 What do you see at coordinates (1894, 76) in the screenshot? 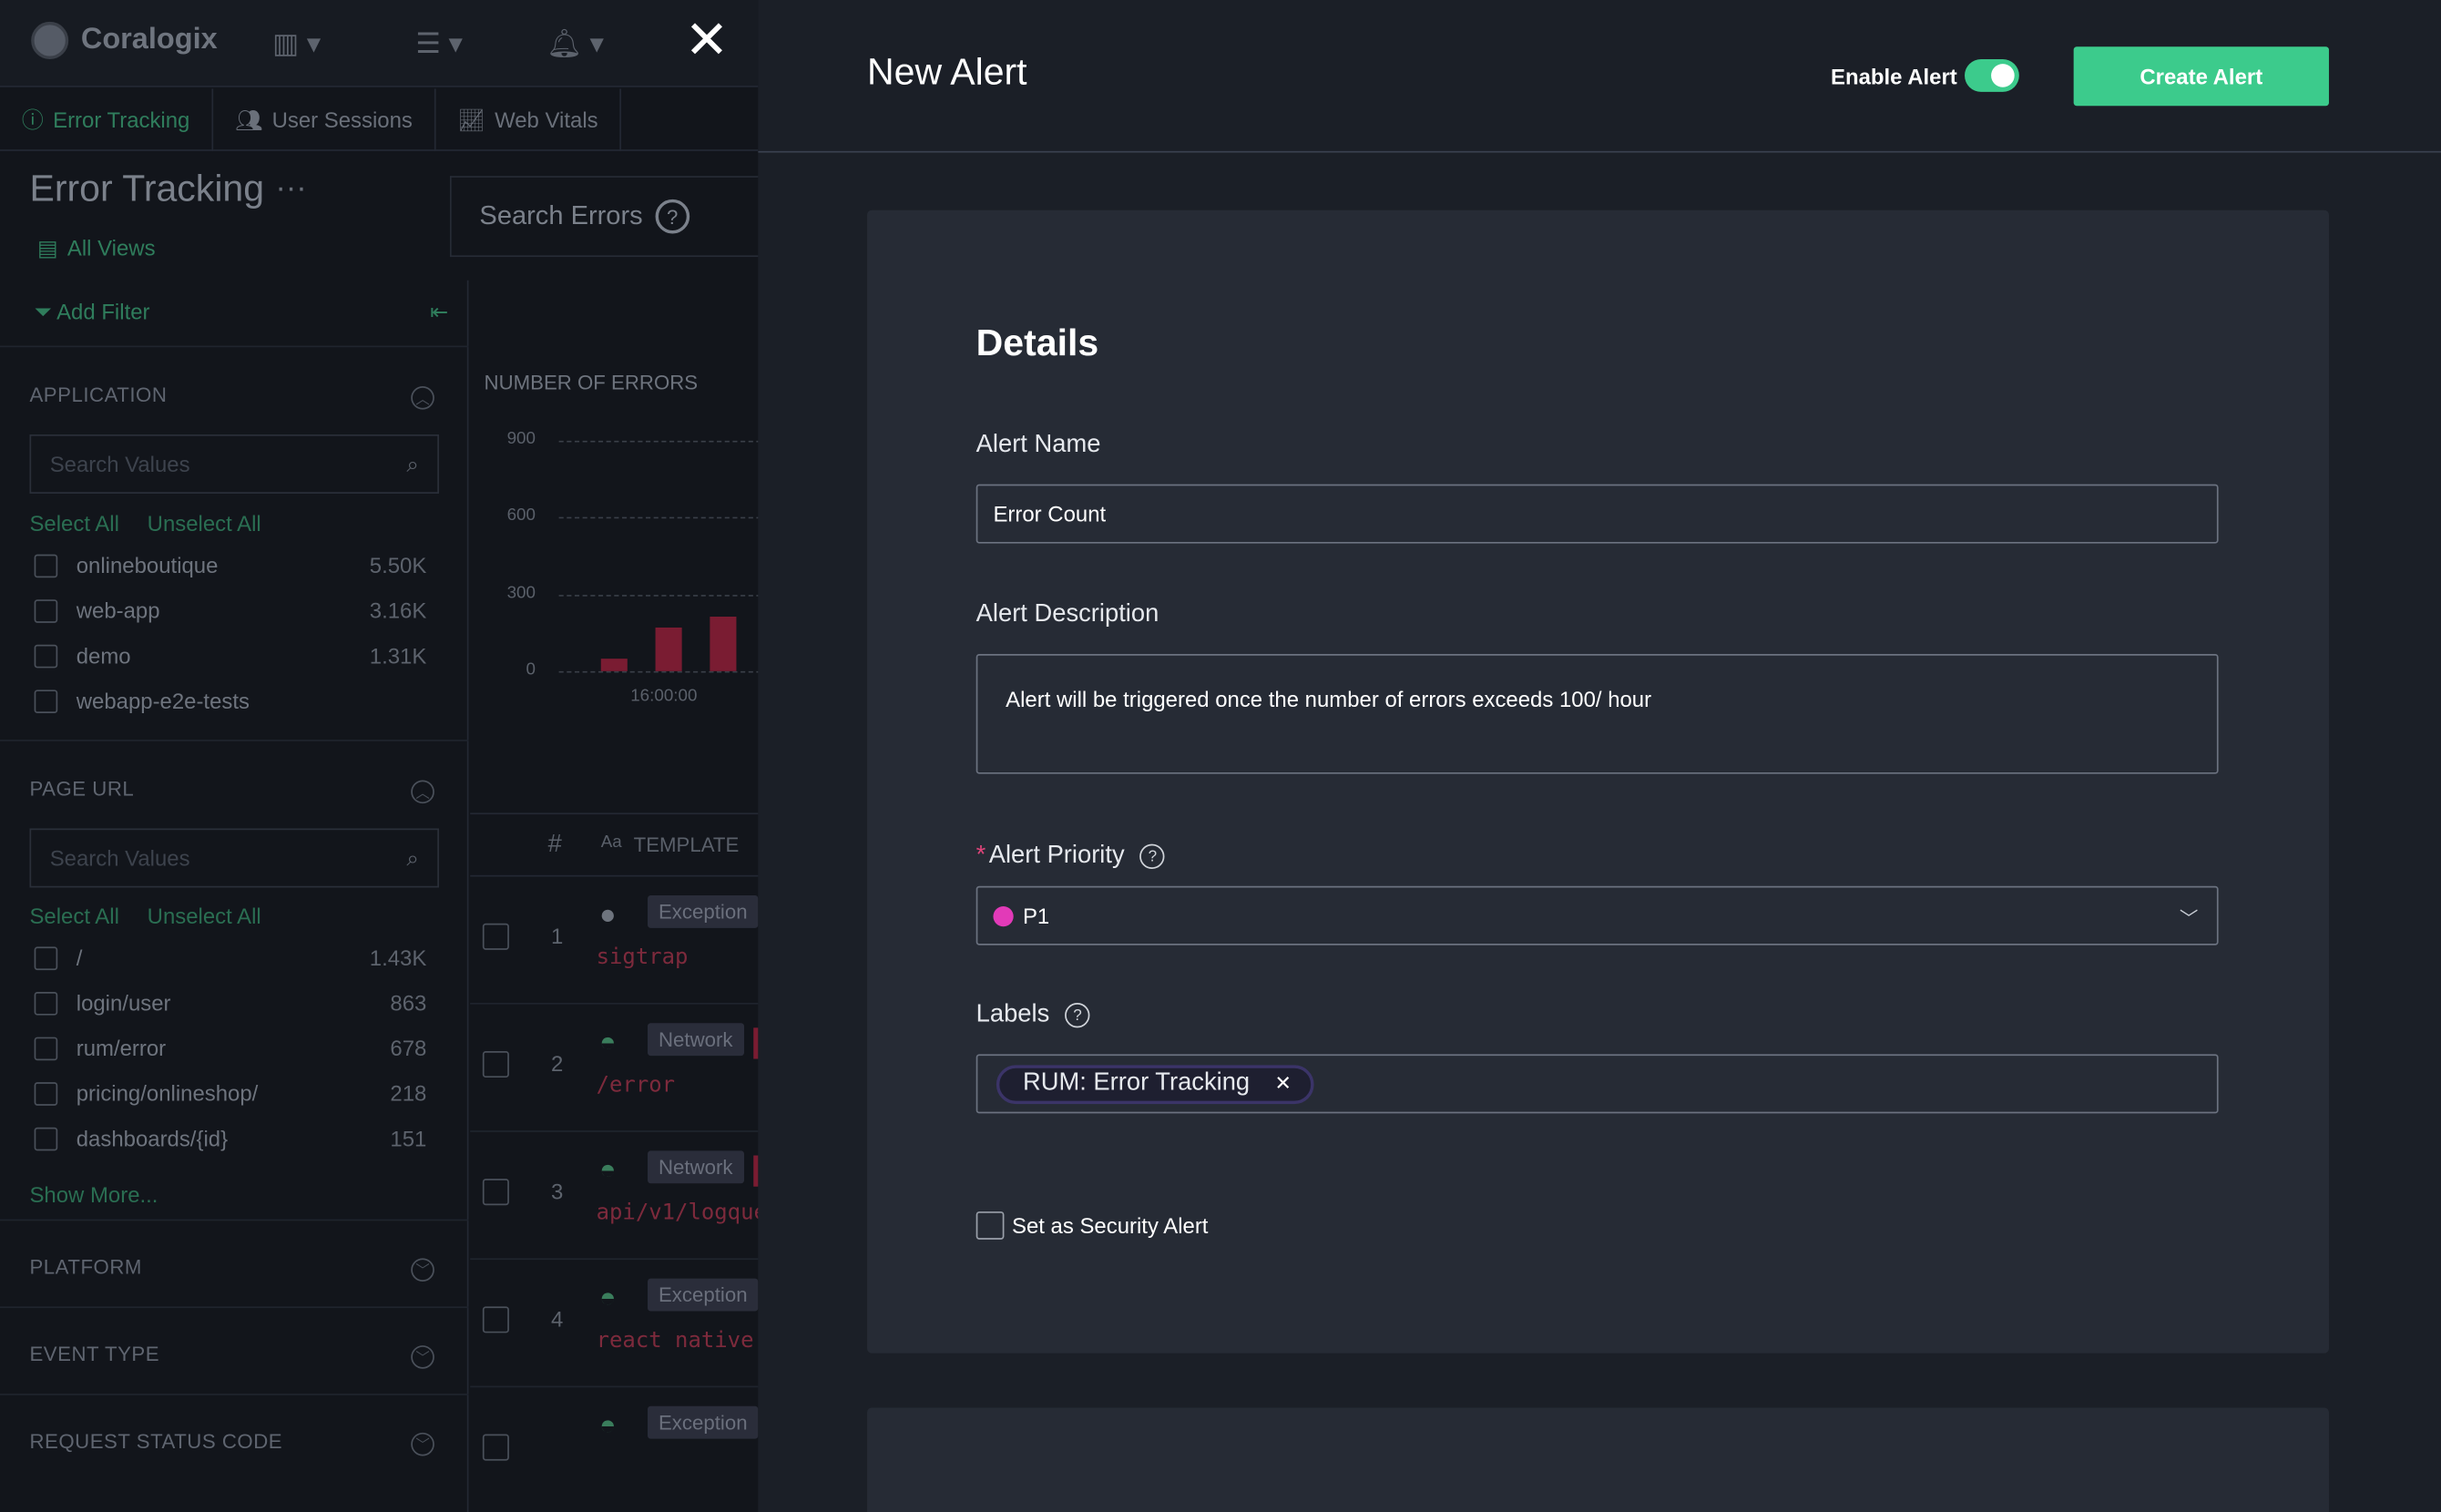
I see `enable-alert-label: Enable Alert` at bounding box center [1894, 76].